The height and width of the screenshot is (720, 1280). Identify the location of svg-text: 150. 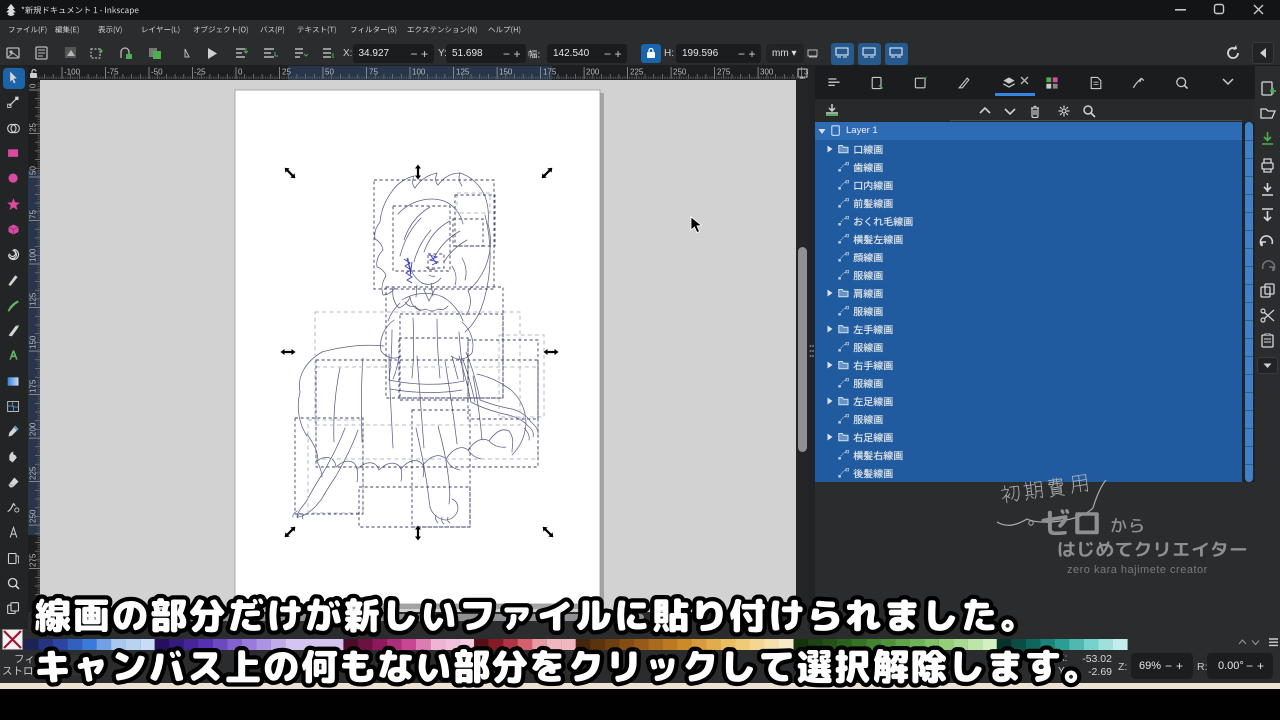
(33, 342).